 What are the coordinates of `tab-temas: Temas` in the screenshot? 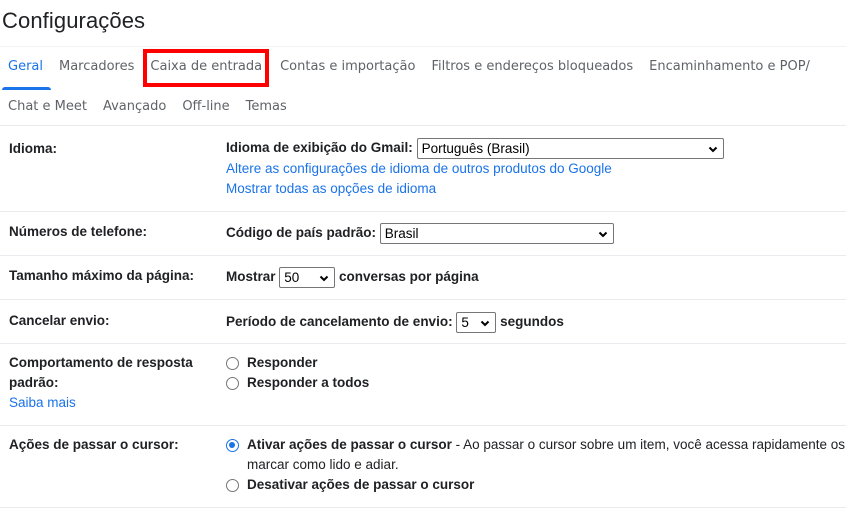 It's located at (266, 107).